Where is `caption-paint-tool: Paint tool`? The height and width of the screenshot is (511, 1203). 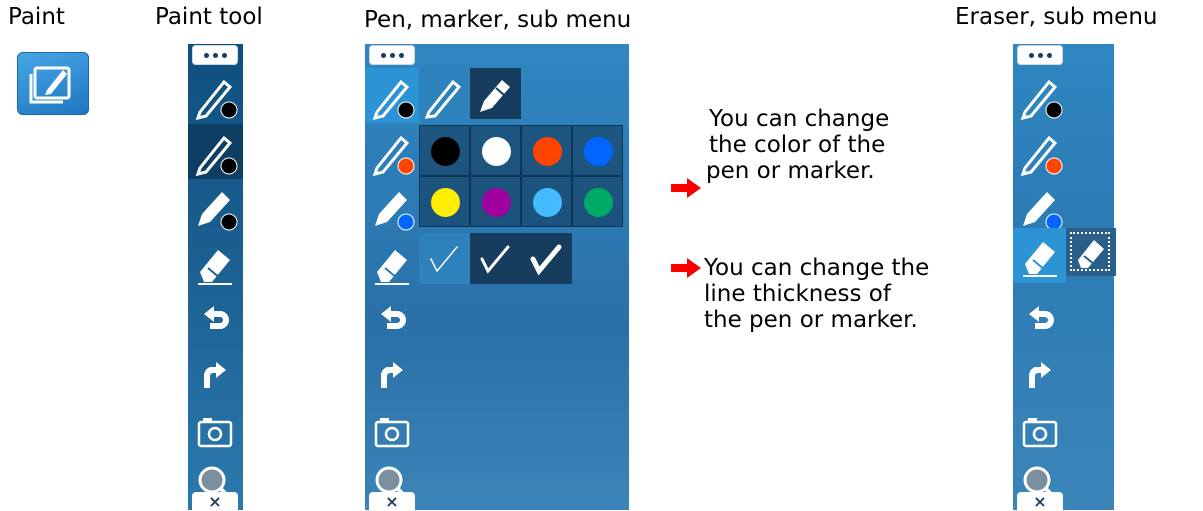 caption-paint-tool: Paint tool is located at coordinates (209, 17).